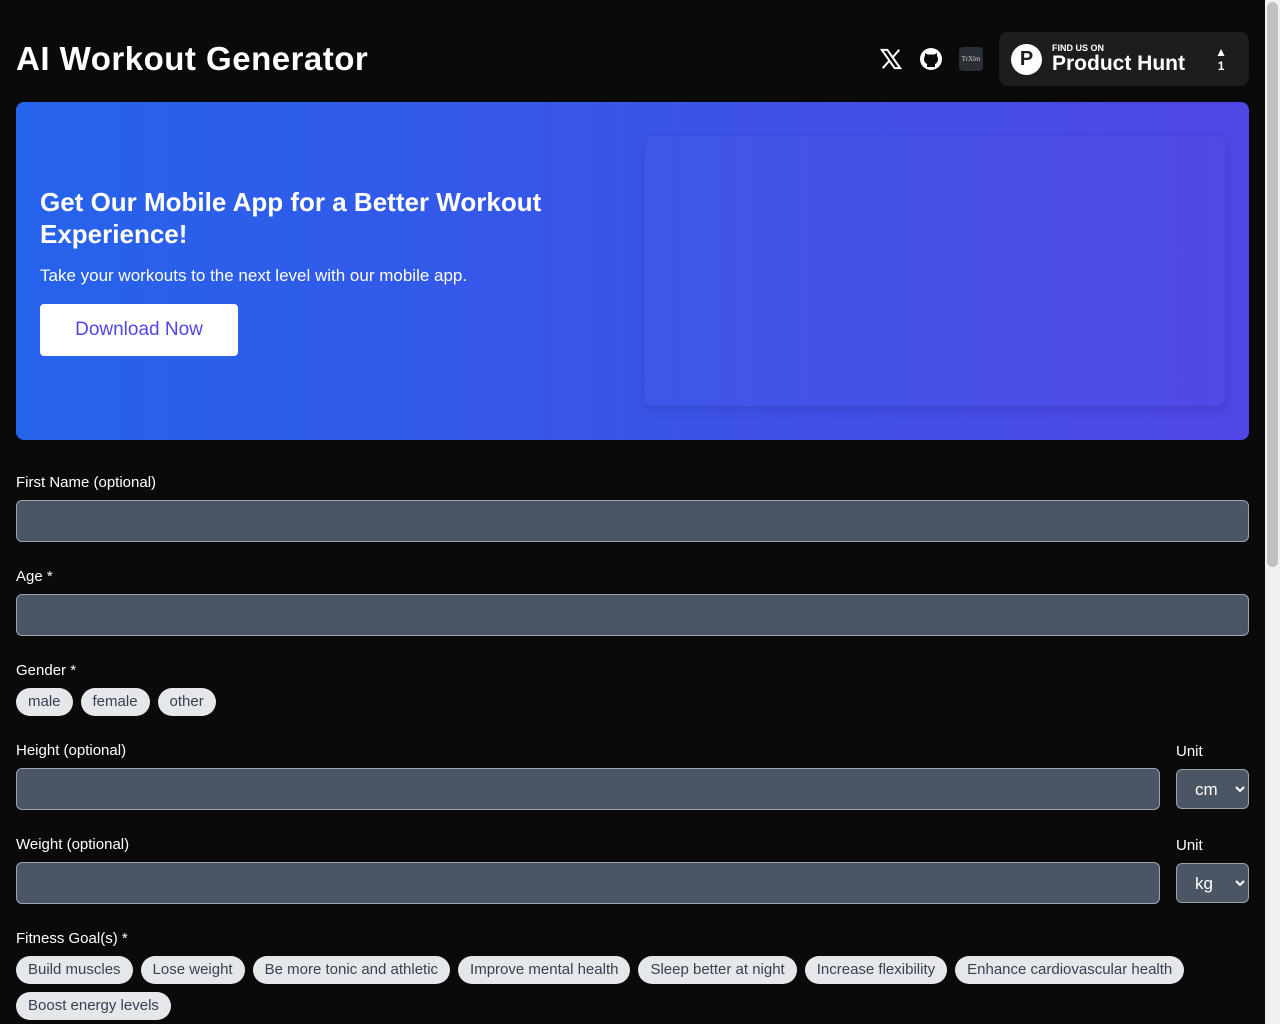  What do you see at coordinates (186, 702) in the screenshot?
I see `gender-other: other` at bounding box center [186, 702].